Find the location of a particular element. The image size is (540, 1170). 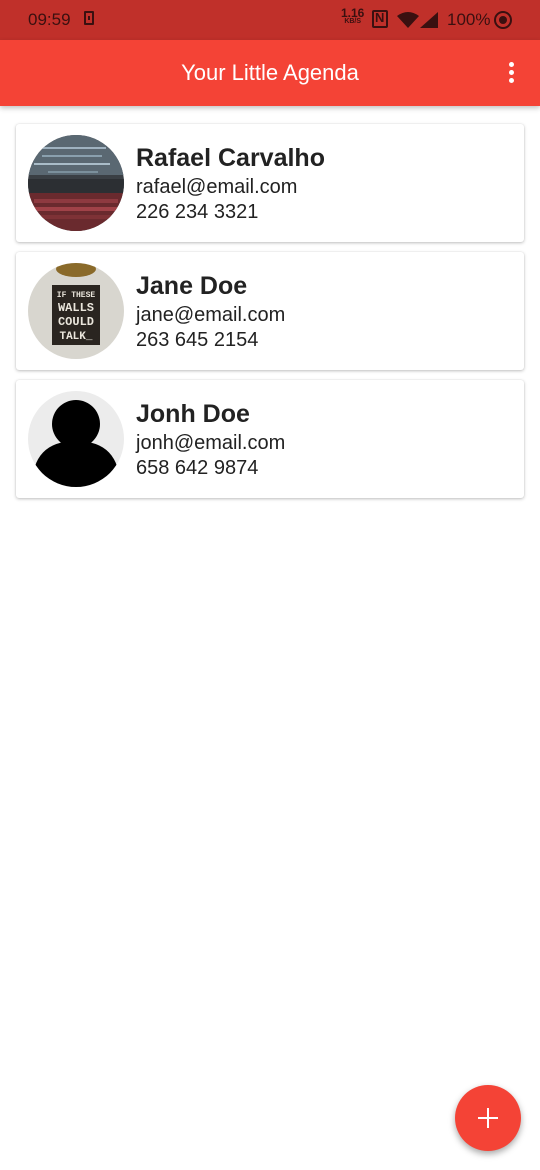

contact-avatar: IF THESE WALLS COULD TALK_ is located at coordinates (76, 311).